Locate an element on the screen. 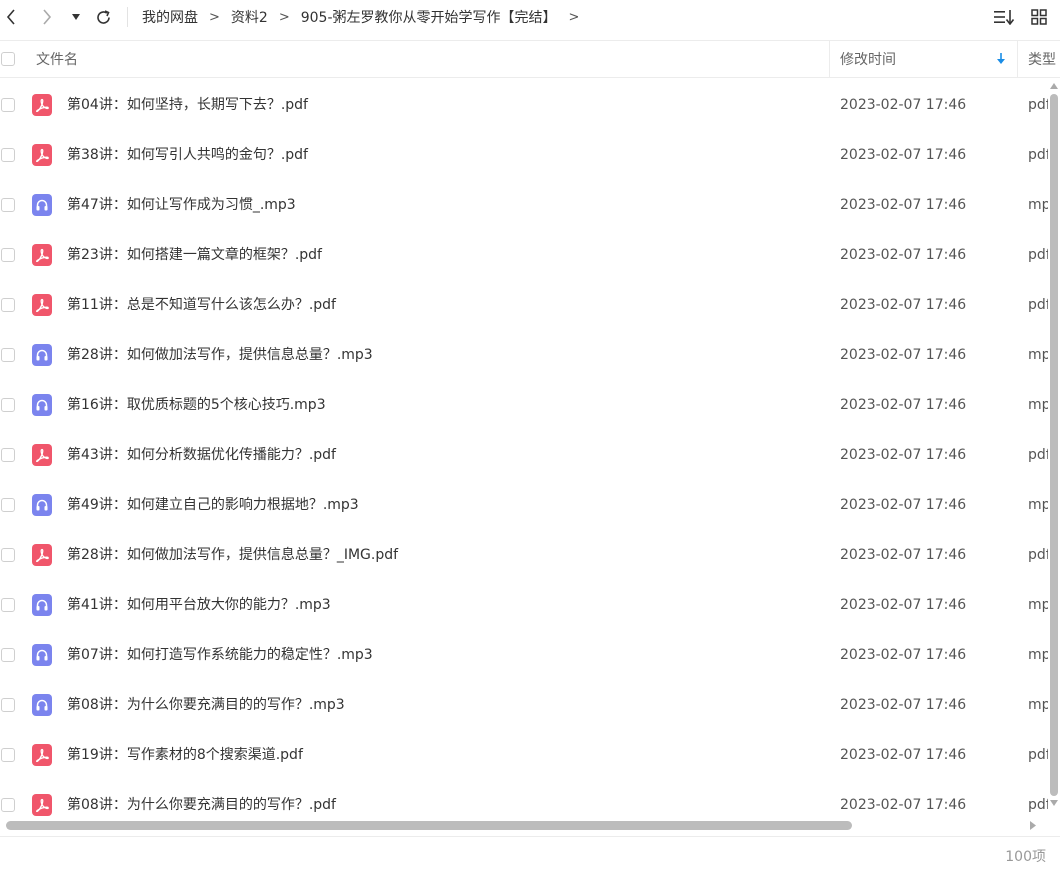  breadcrumb-expand-button: > is located at coordinates (574, 17).